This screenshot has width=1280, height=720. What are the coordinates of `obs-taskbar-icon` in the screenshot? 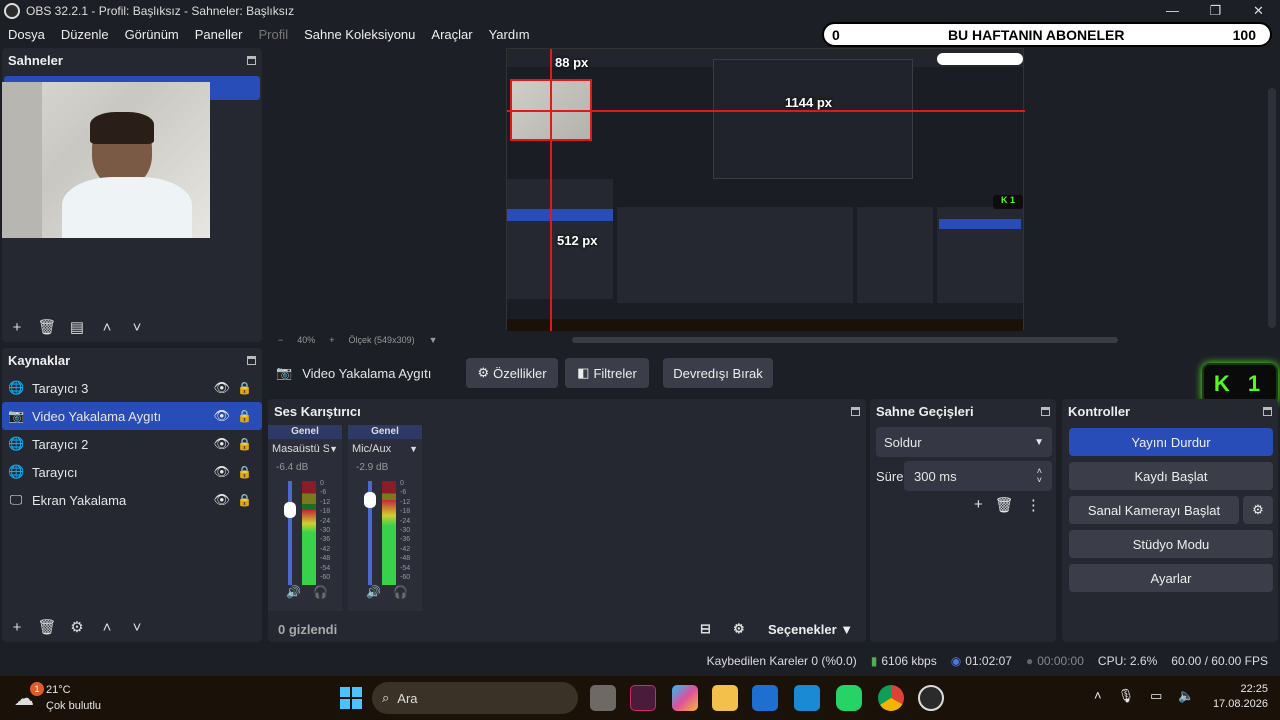 It's located at (931, 698).